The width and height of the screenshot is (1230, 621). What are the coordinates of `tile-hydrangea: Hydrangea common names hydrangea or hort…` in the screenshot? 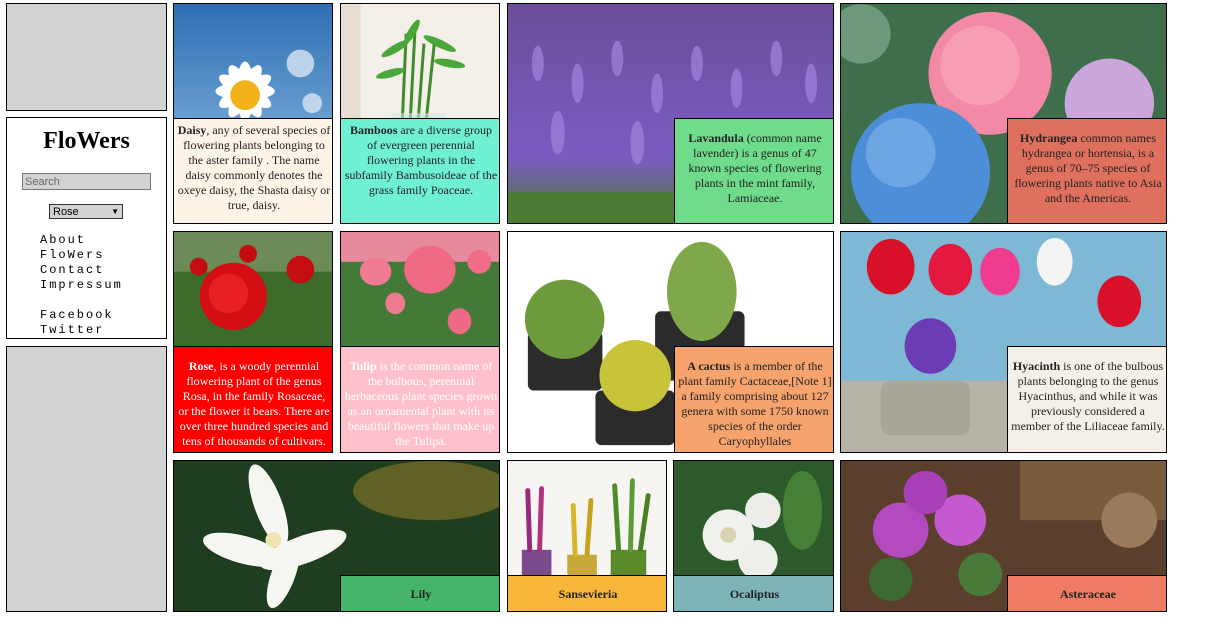 It's located at (1003, 113).